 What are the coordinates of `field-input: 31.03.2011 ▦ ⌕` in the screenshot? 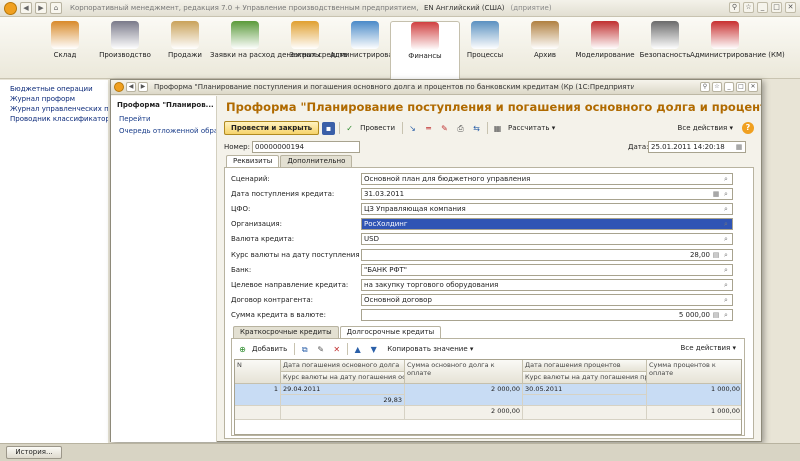 It's located at (547, 193).